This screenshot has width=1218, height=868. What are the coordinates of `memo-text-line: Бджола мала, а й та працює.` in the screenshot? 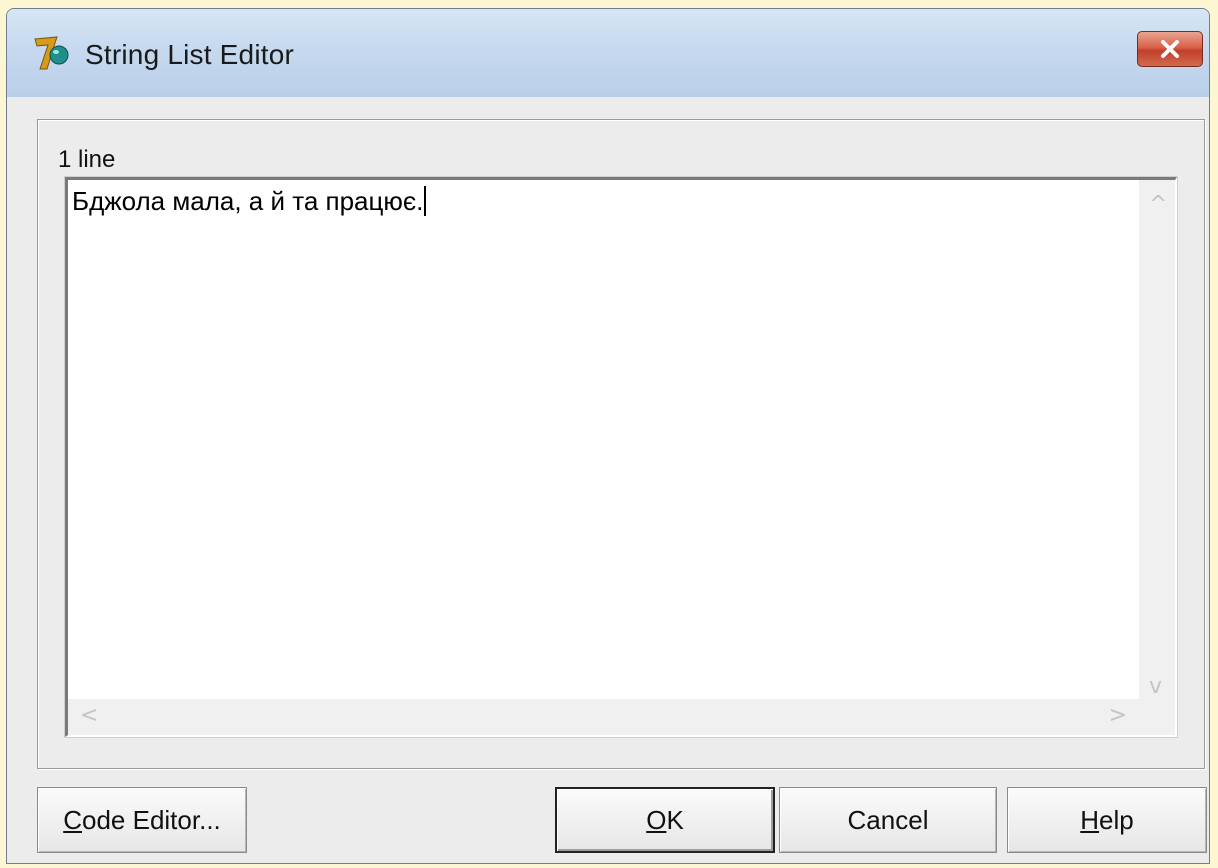 It's located at (249, 201).